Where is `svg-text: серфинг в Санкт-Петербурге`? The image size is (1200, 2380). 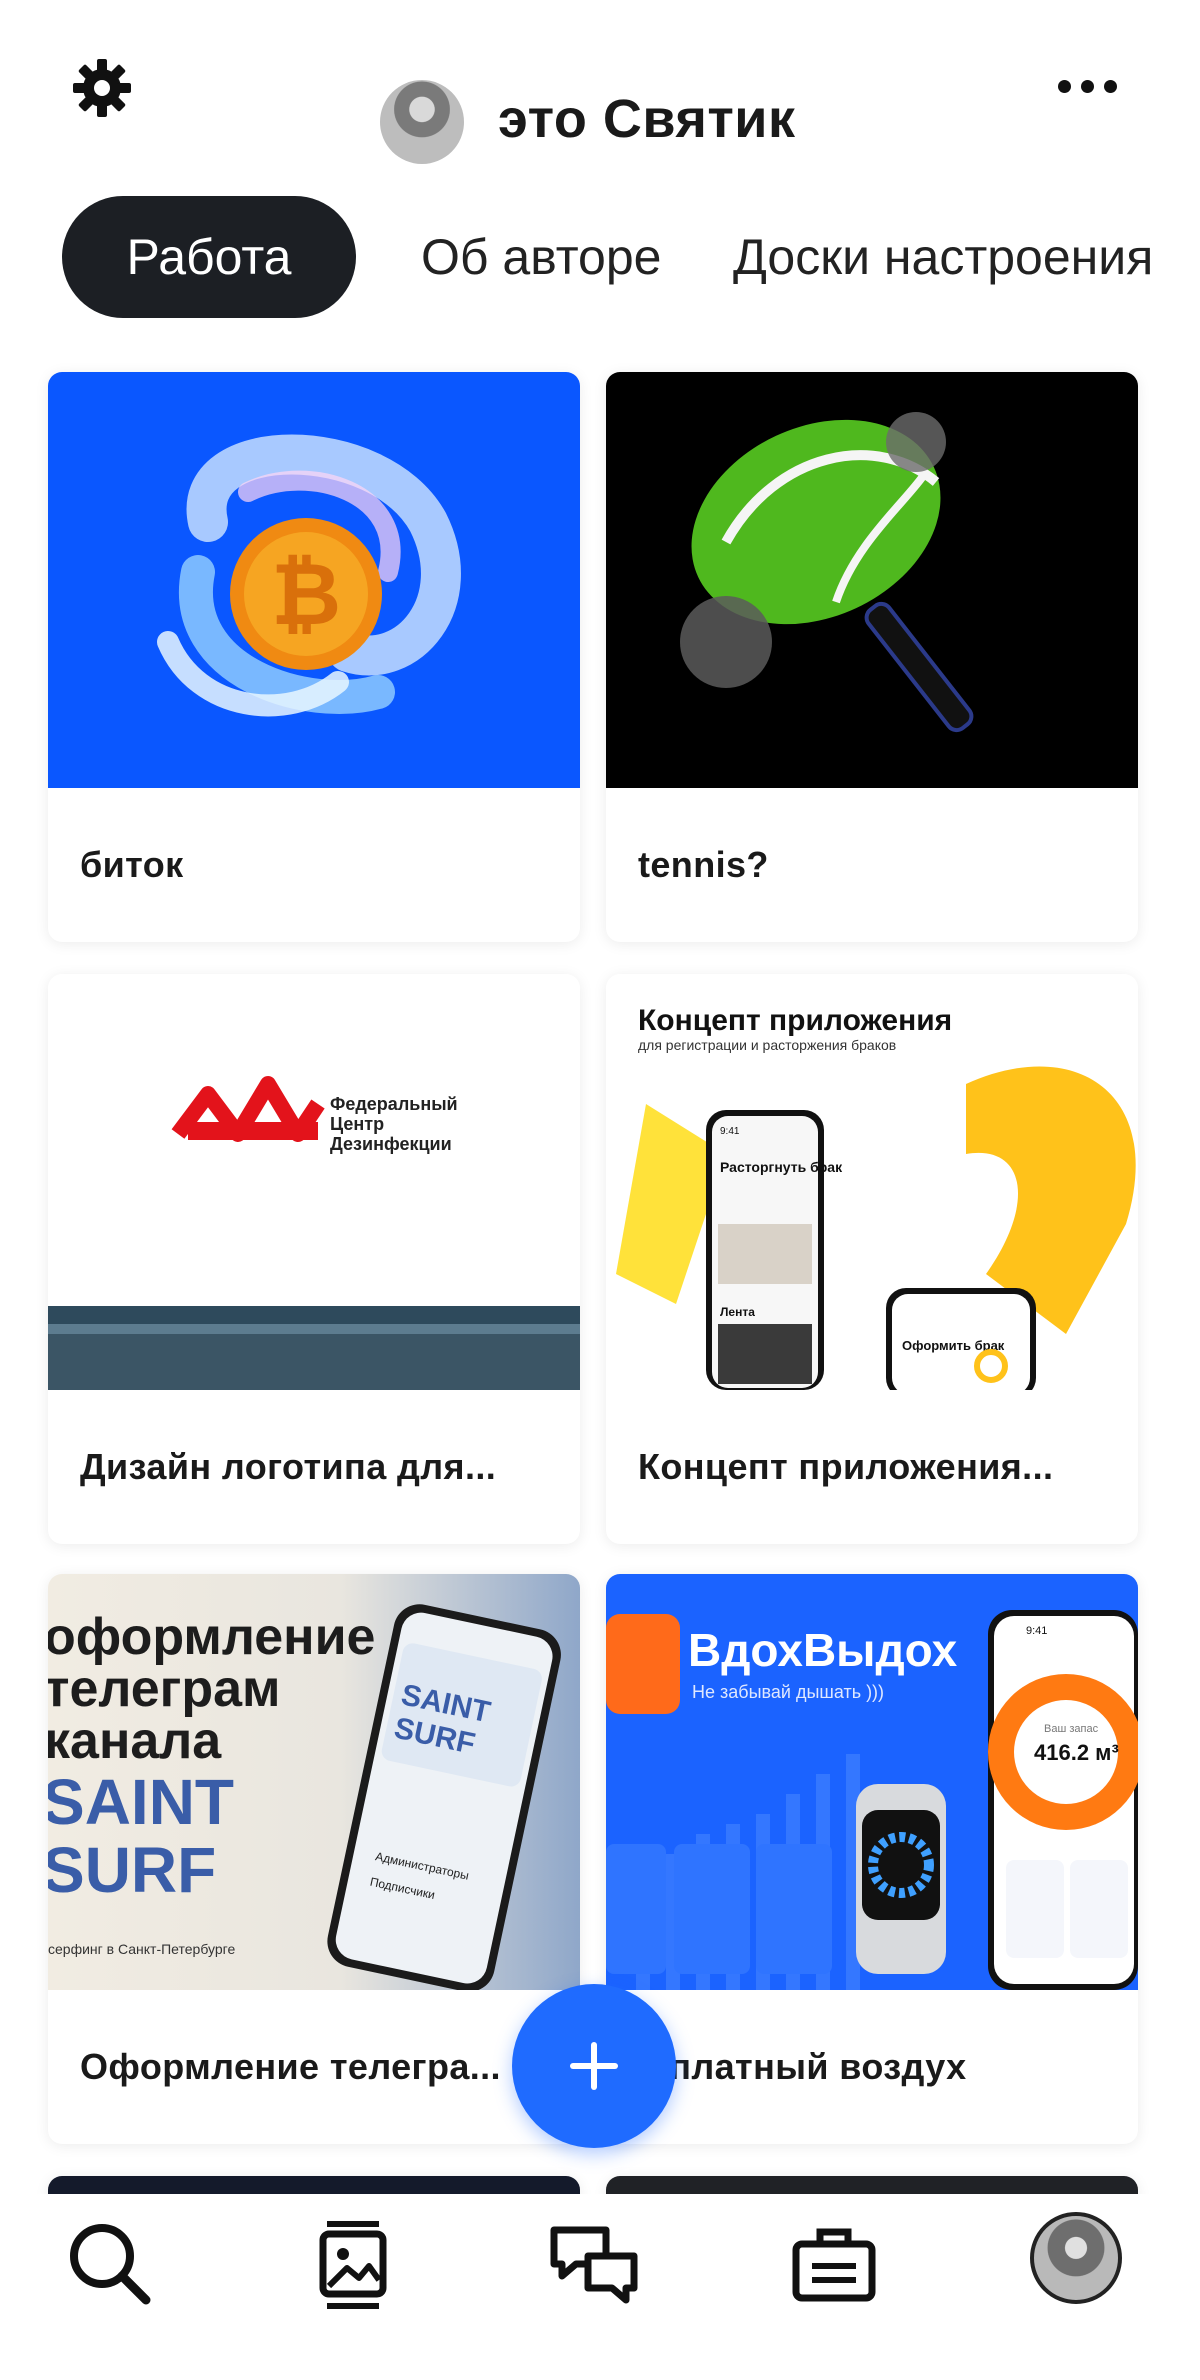 svg-text: серфинг в Санкт-Петербурге is located at coordinates (141, 1949).